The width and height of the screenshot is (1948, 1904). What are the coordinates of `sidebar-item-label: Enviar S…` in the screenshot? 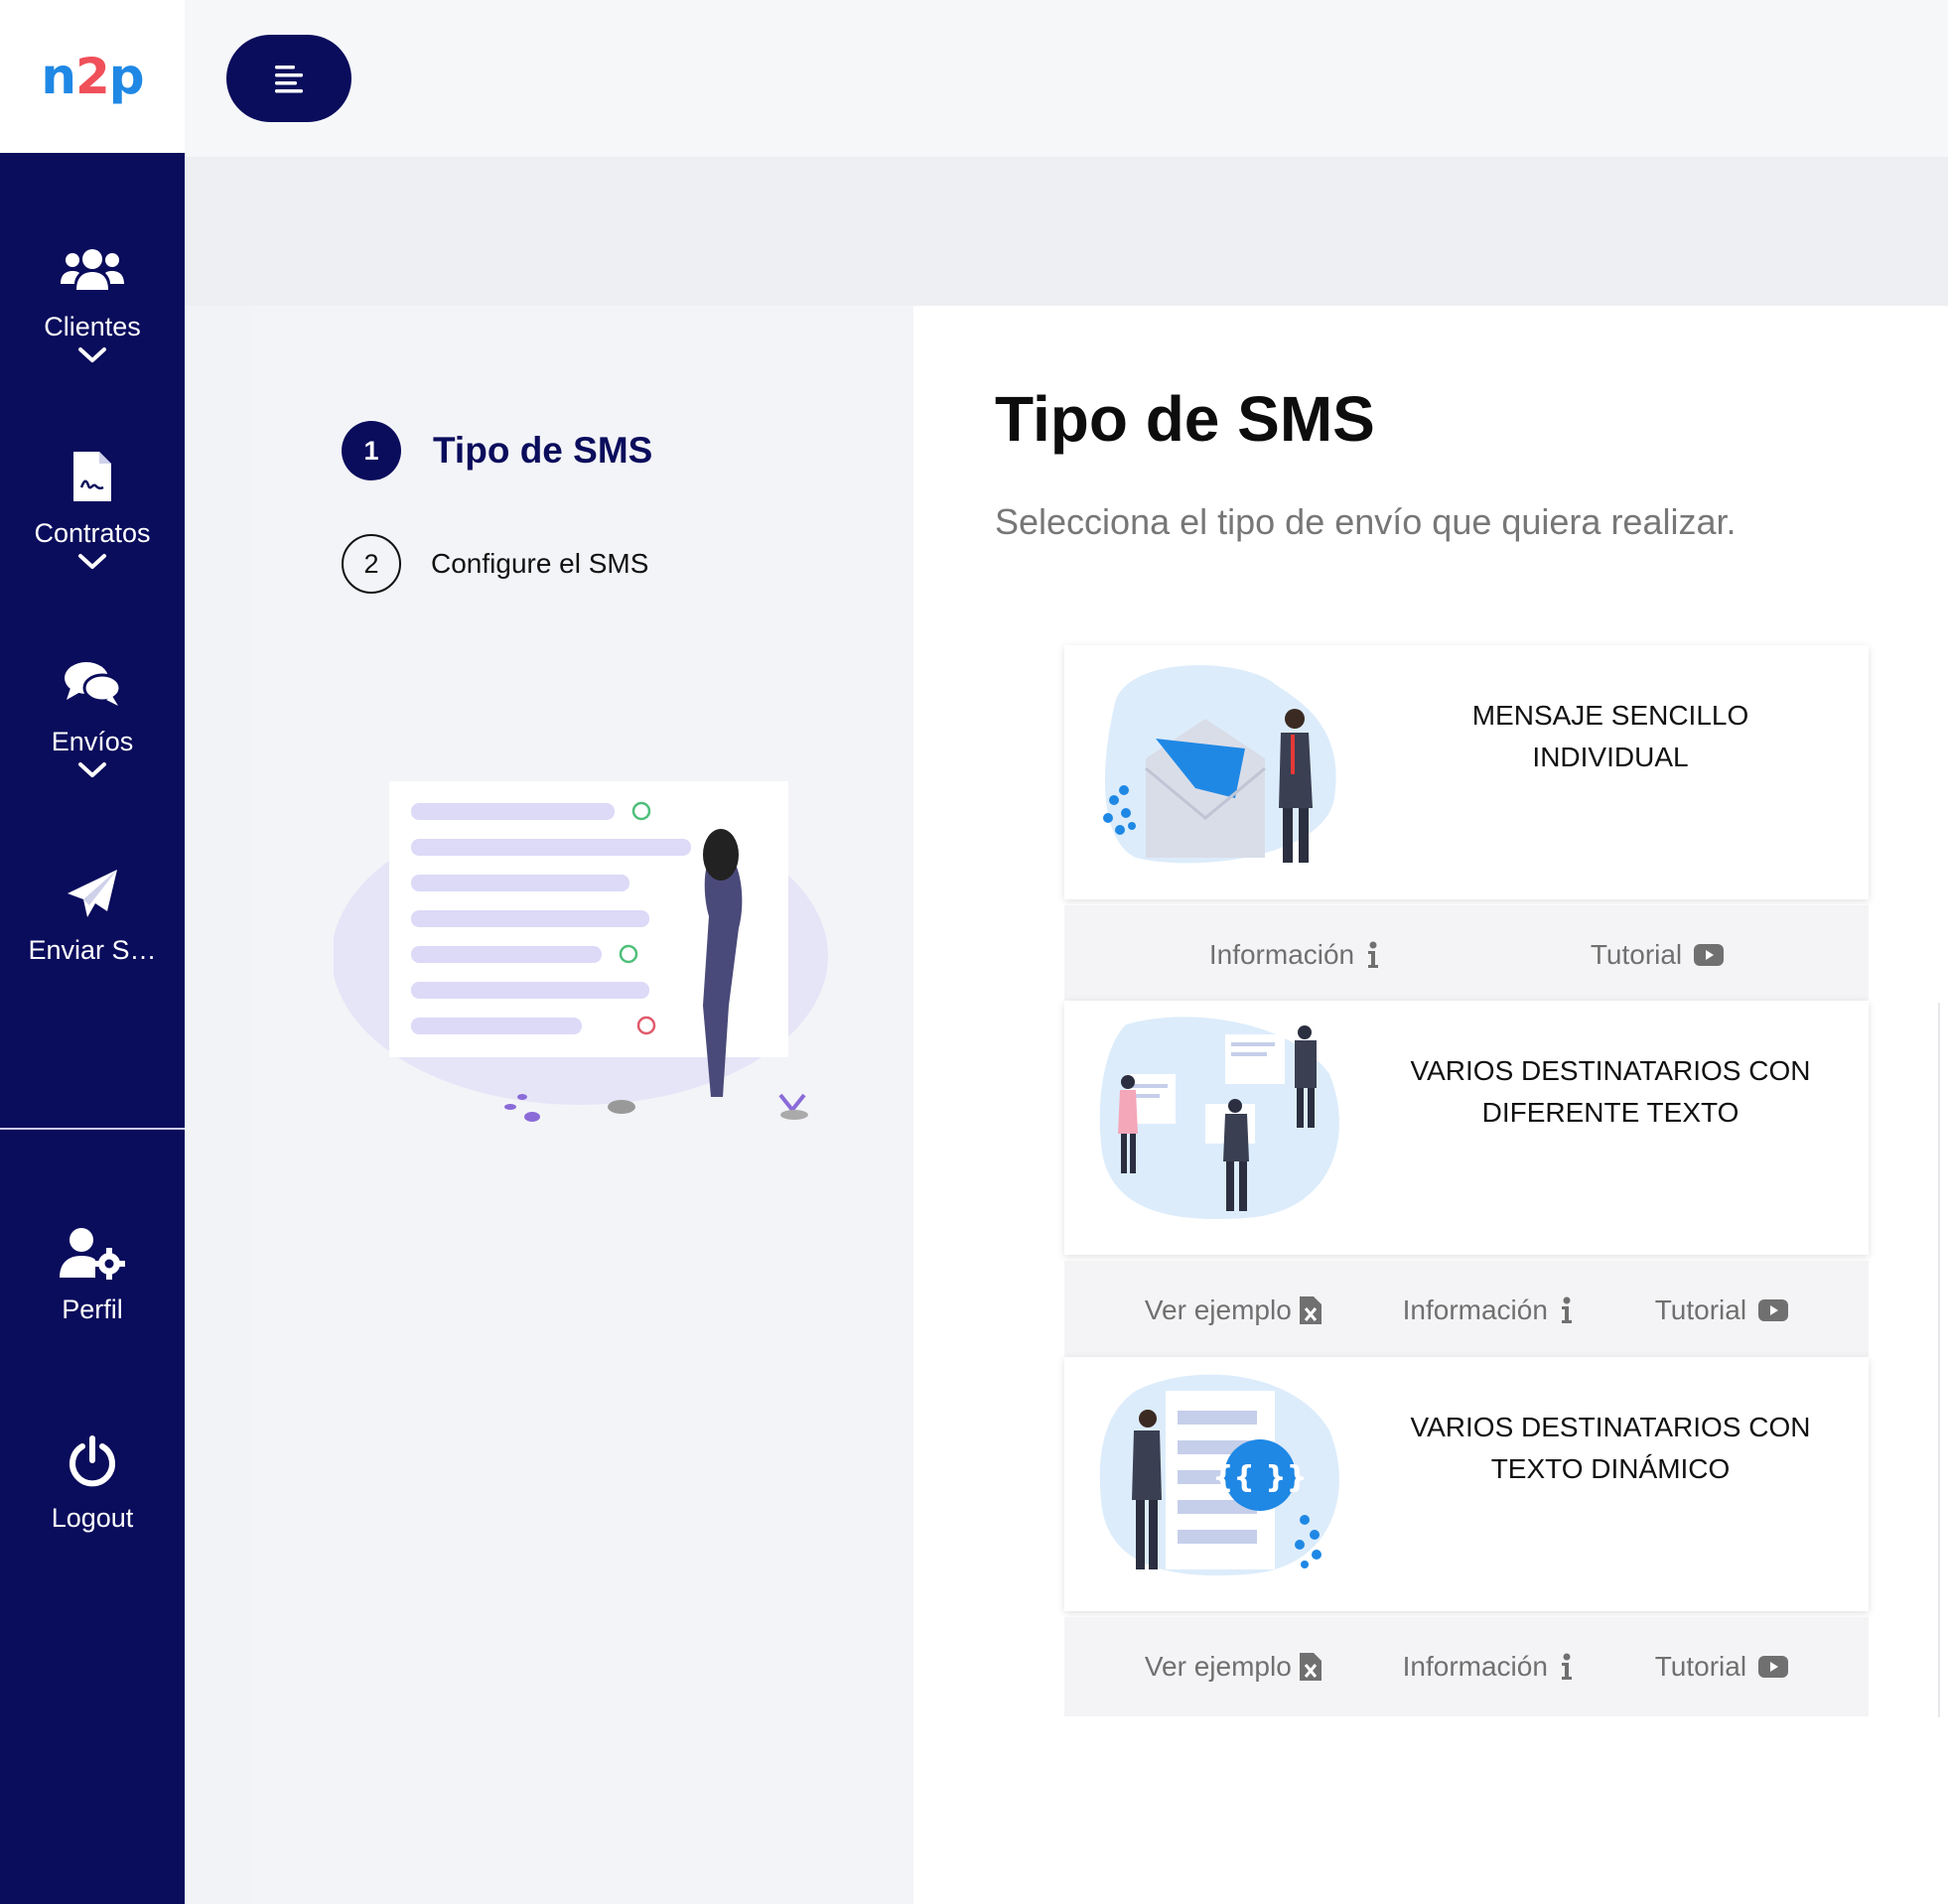 It's located at (92, 950).